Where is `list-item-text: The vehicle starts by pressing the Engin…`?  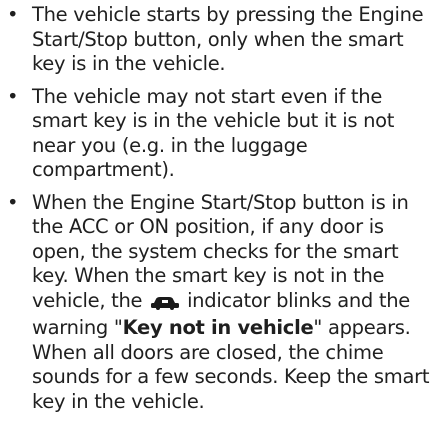
list-item-text: The vehicle starts by pressing the Engin… is located at coordinates (228, 39).